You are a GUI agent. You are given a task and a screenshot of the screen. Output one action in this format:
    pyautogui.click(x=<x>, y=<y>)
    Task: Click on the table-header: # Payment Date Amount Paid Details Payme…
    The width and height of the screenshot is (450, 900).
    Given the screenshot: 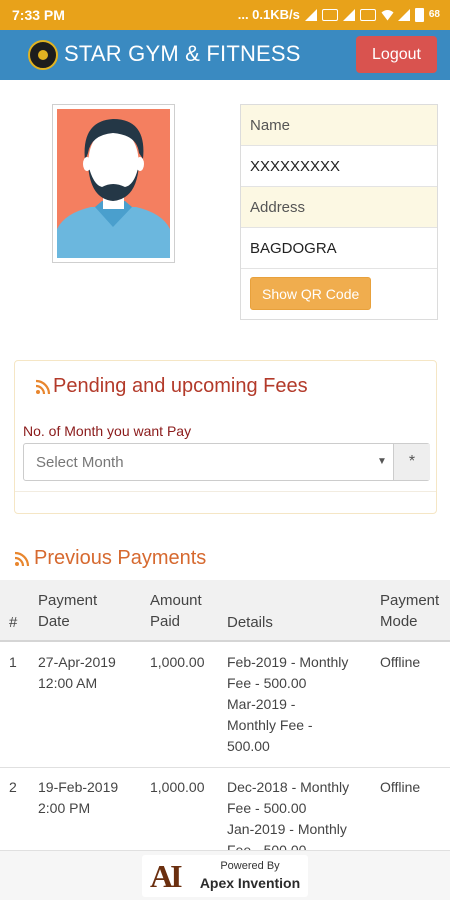 What is the action you would take?
    pyautogui.click(x=225, y=611)
    